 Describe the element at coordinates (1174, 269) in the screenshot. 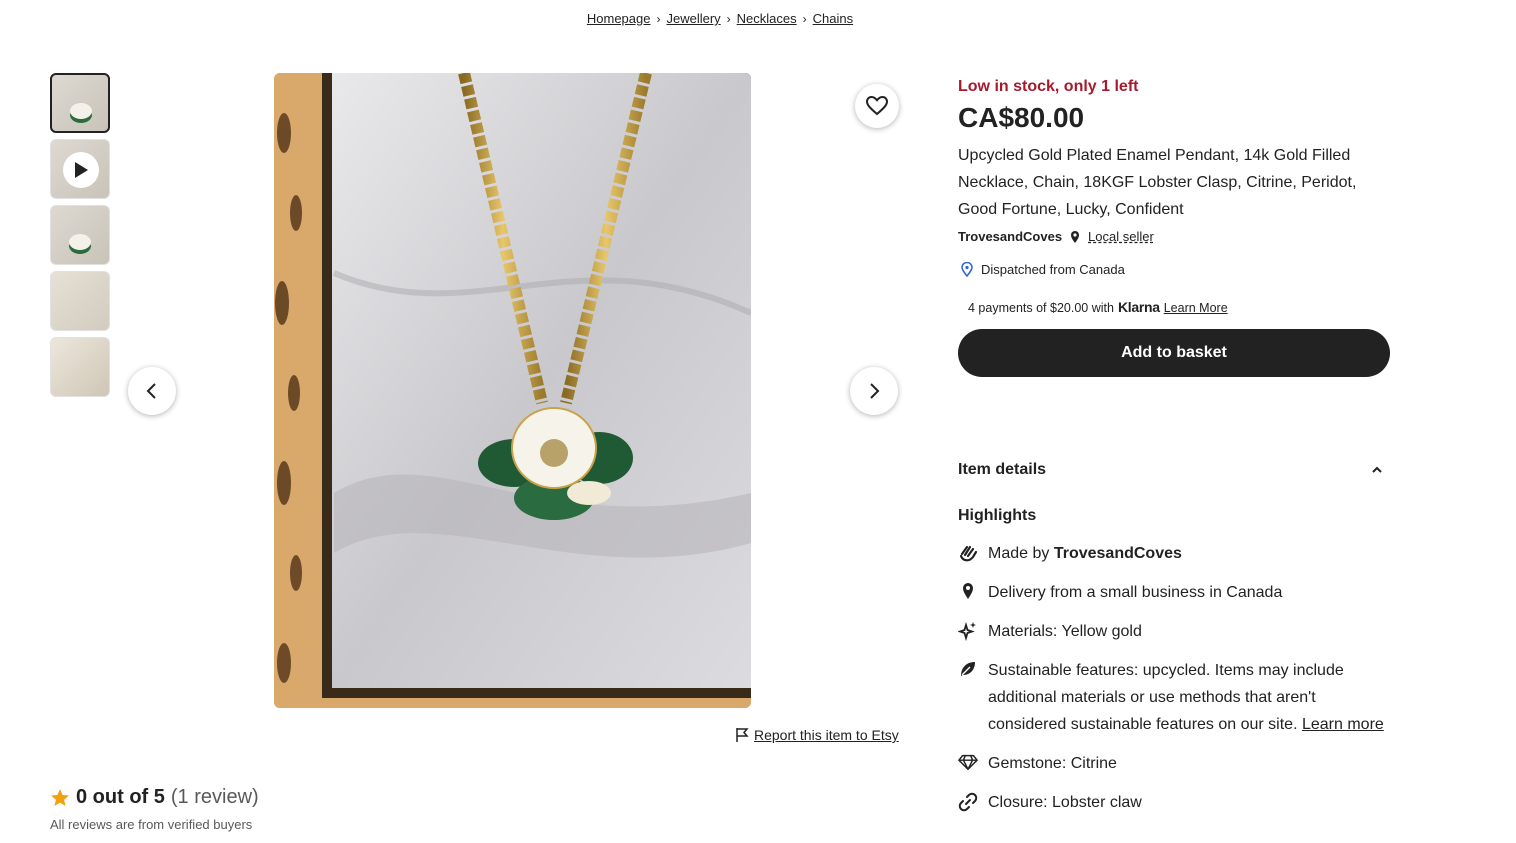

I see `dispatch-info: Dispatched from Canada` at that location.